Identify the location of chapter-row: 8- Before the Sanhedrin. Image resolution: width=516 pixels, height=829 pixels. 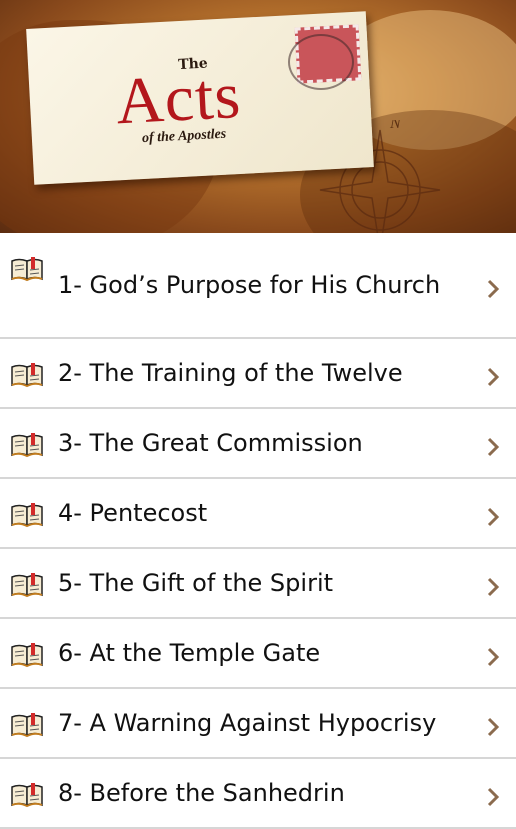
(258, 794).